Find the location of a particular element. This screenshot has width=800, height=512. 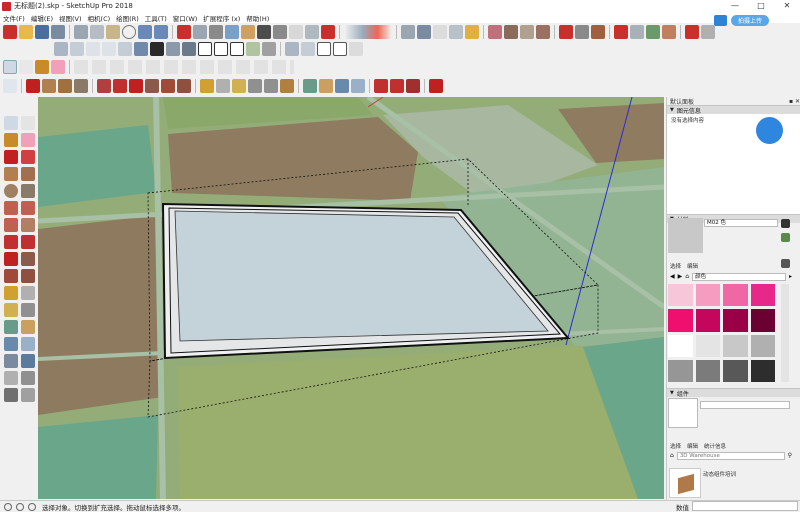

lt-circle-icon is located at coordinates (10, 191).